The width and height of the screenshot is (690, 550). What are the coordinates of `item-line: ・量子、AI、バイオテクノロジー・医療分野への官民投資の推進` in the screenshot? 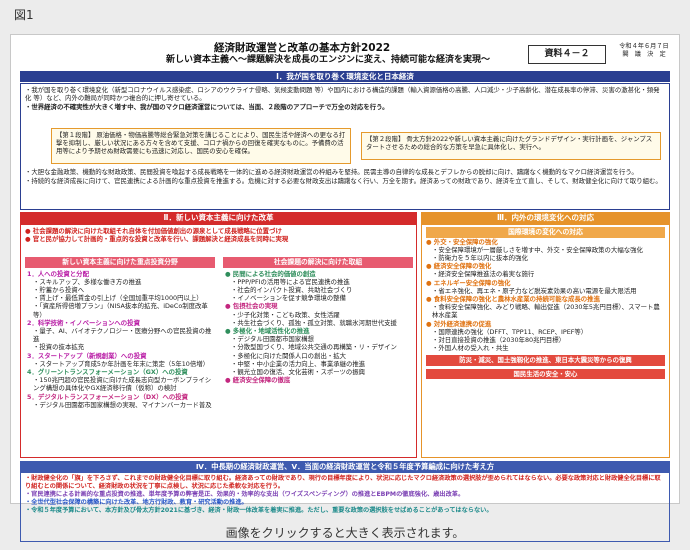 It's located at (122, 335).